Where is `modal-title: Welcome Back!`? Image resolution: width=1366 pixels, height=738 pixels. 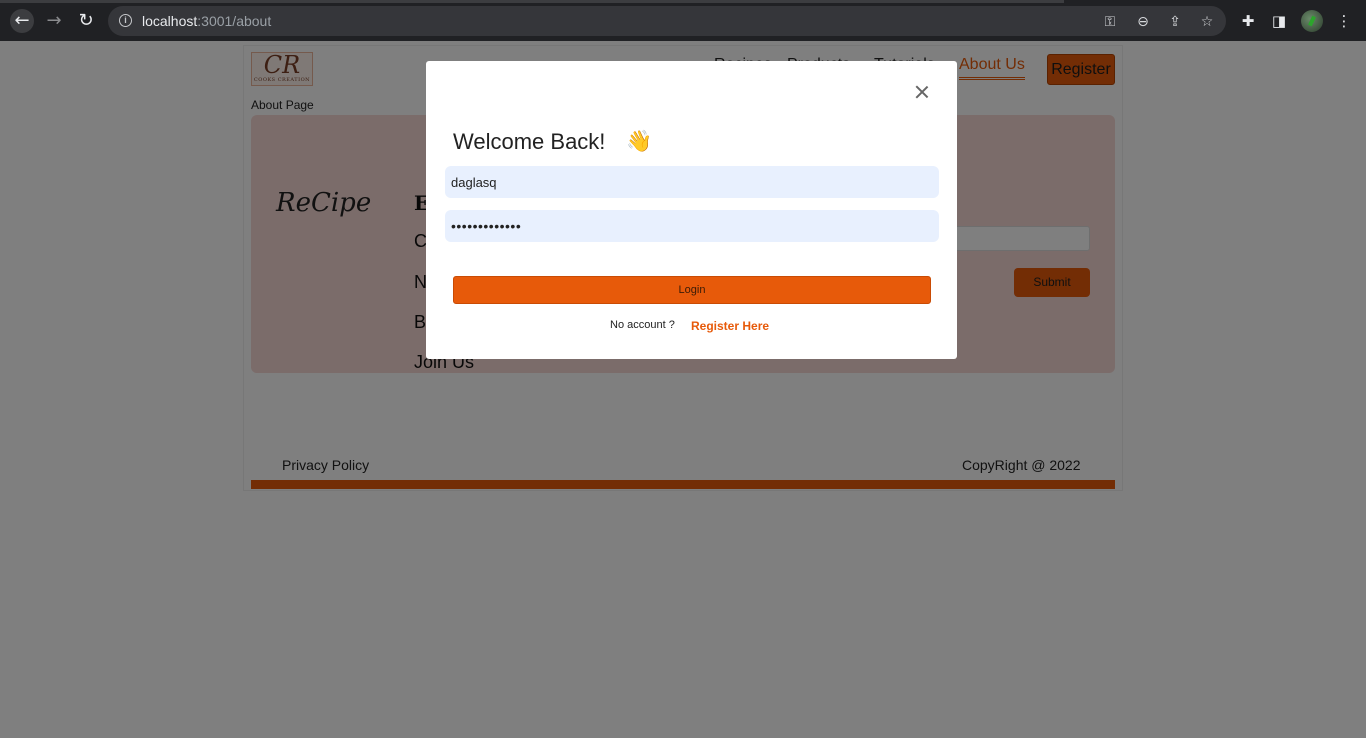 modal-title: Welcome Back! is located at coordinates (529, 141).